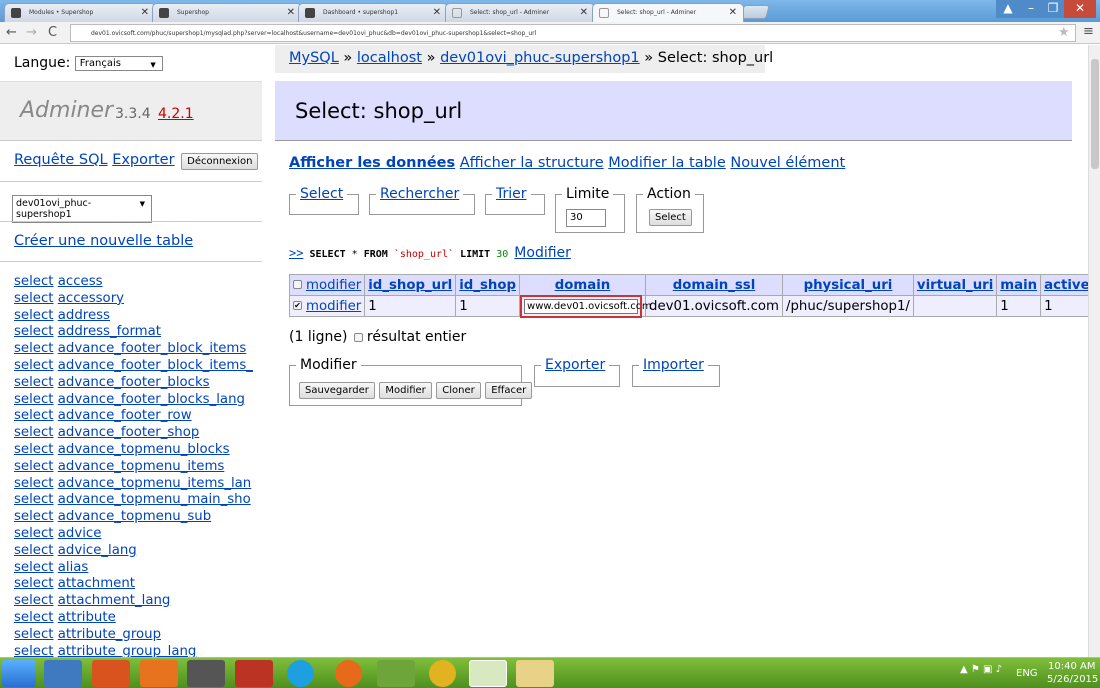 The image size is (1100, 688). Describe the element at coordinates (348, 673) in the screenshot. I see `firefox-app-icon` at that location.